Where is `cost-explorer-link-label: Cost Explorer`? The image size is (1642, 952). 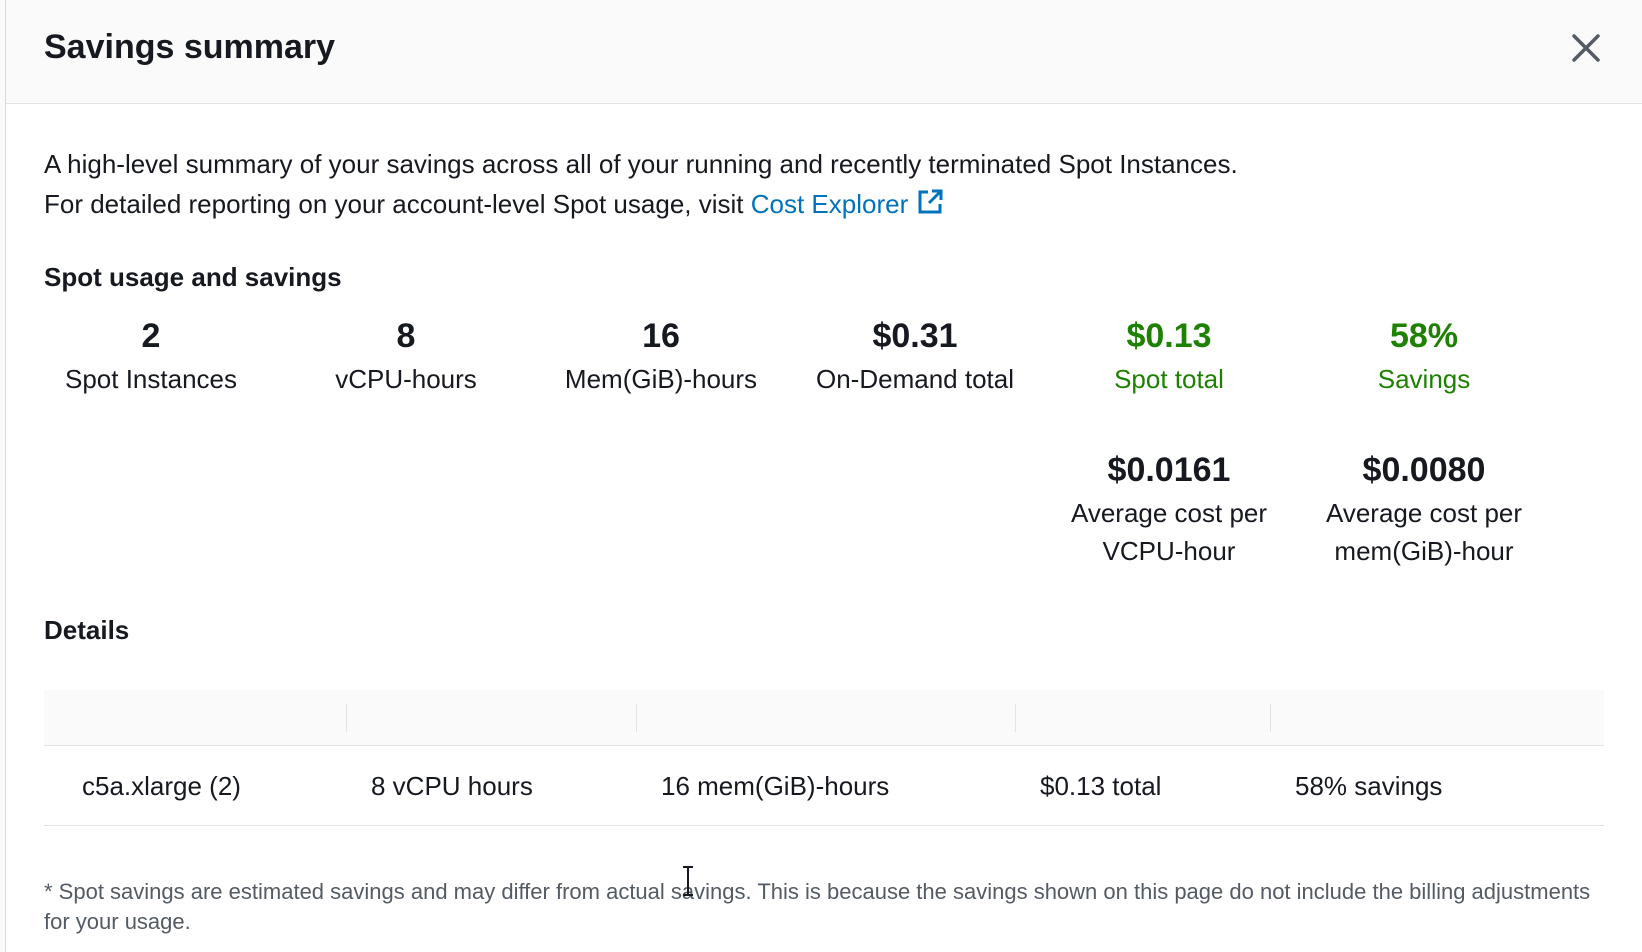
cost-explorer-link-label: Cost Explorer is located at coordinates (829, 204).